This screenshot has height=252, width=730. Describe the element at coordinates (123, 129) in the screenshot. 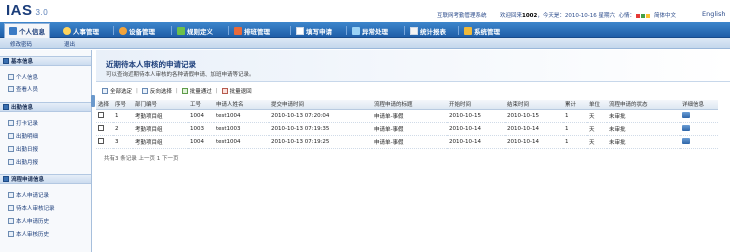

I see `cell: 2` at that location.